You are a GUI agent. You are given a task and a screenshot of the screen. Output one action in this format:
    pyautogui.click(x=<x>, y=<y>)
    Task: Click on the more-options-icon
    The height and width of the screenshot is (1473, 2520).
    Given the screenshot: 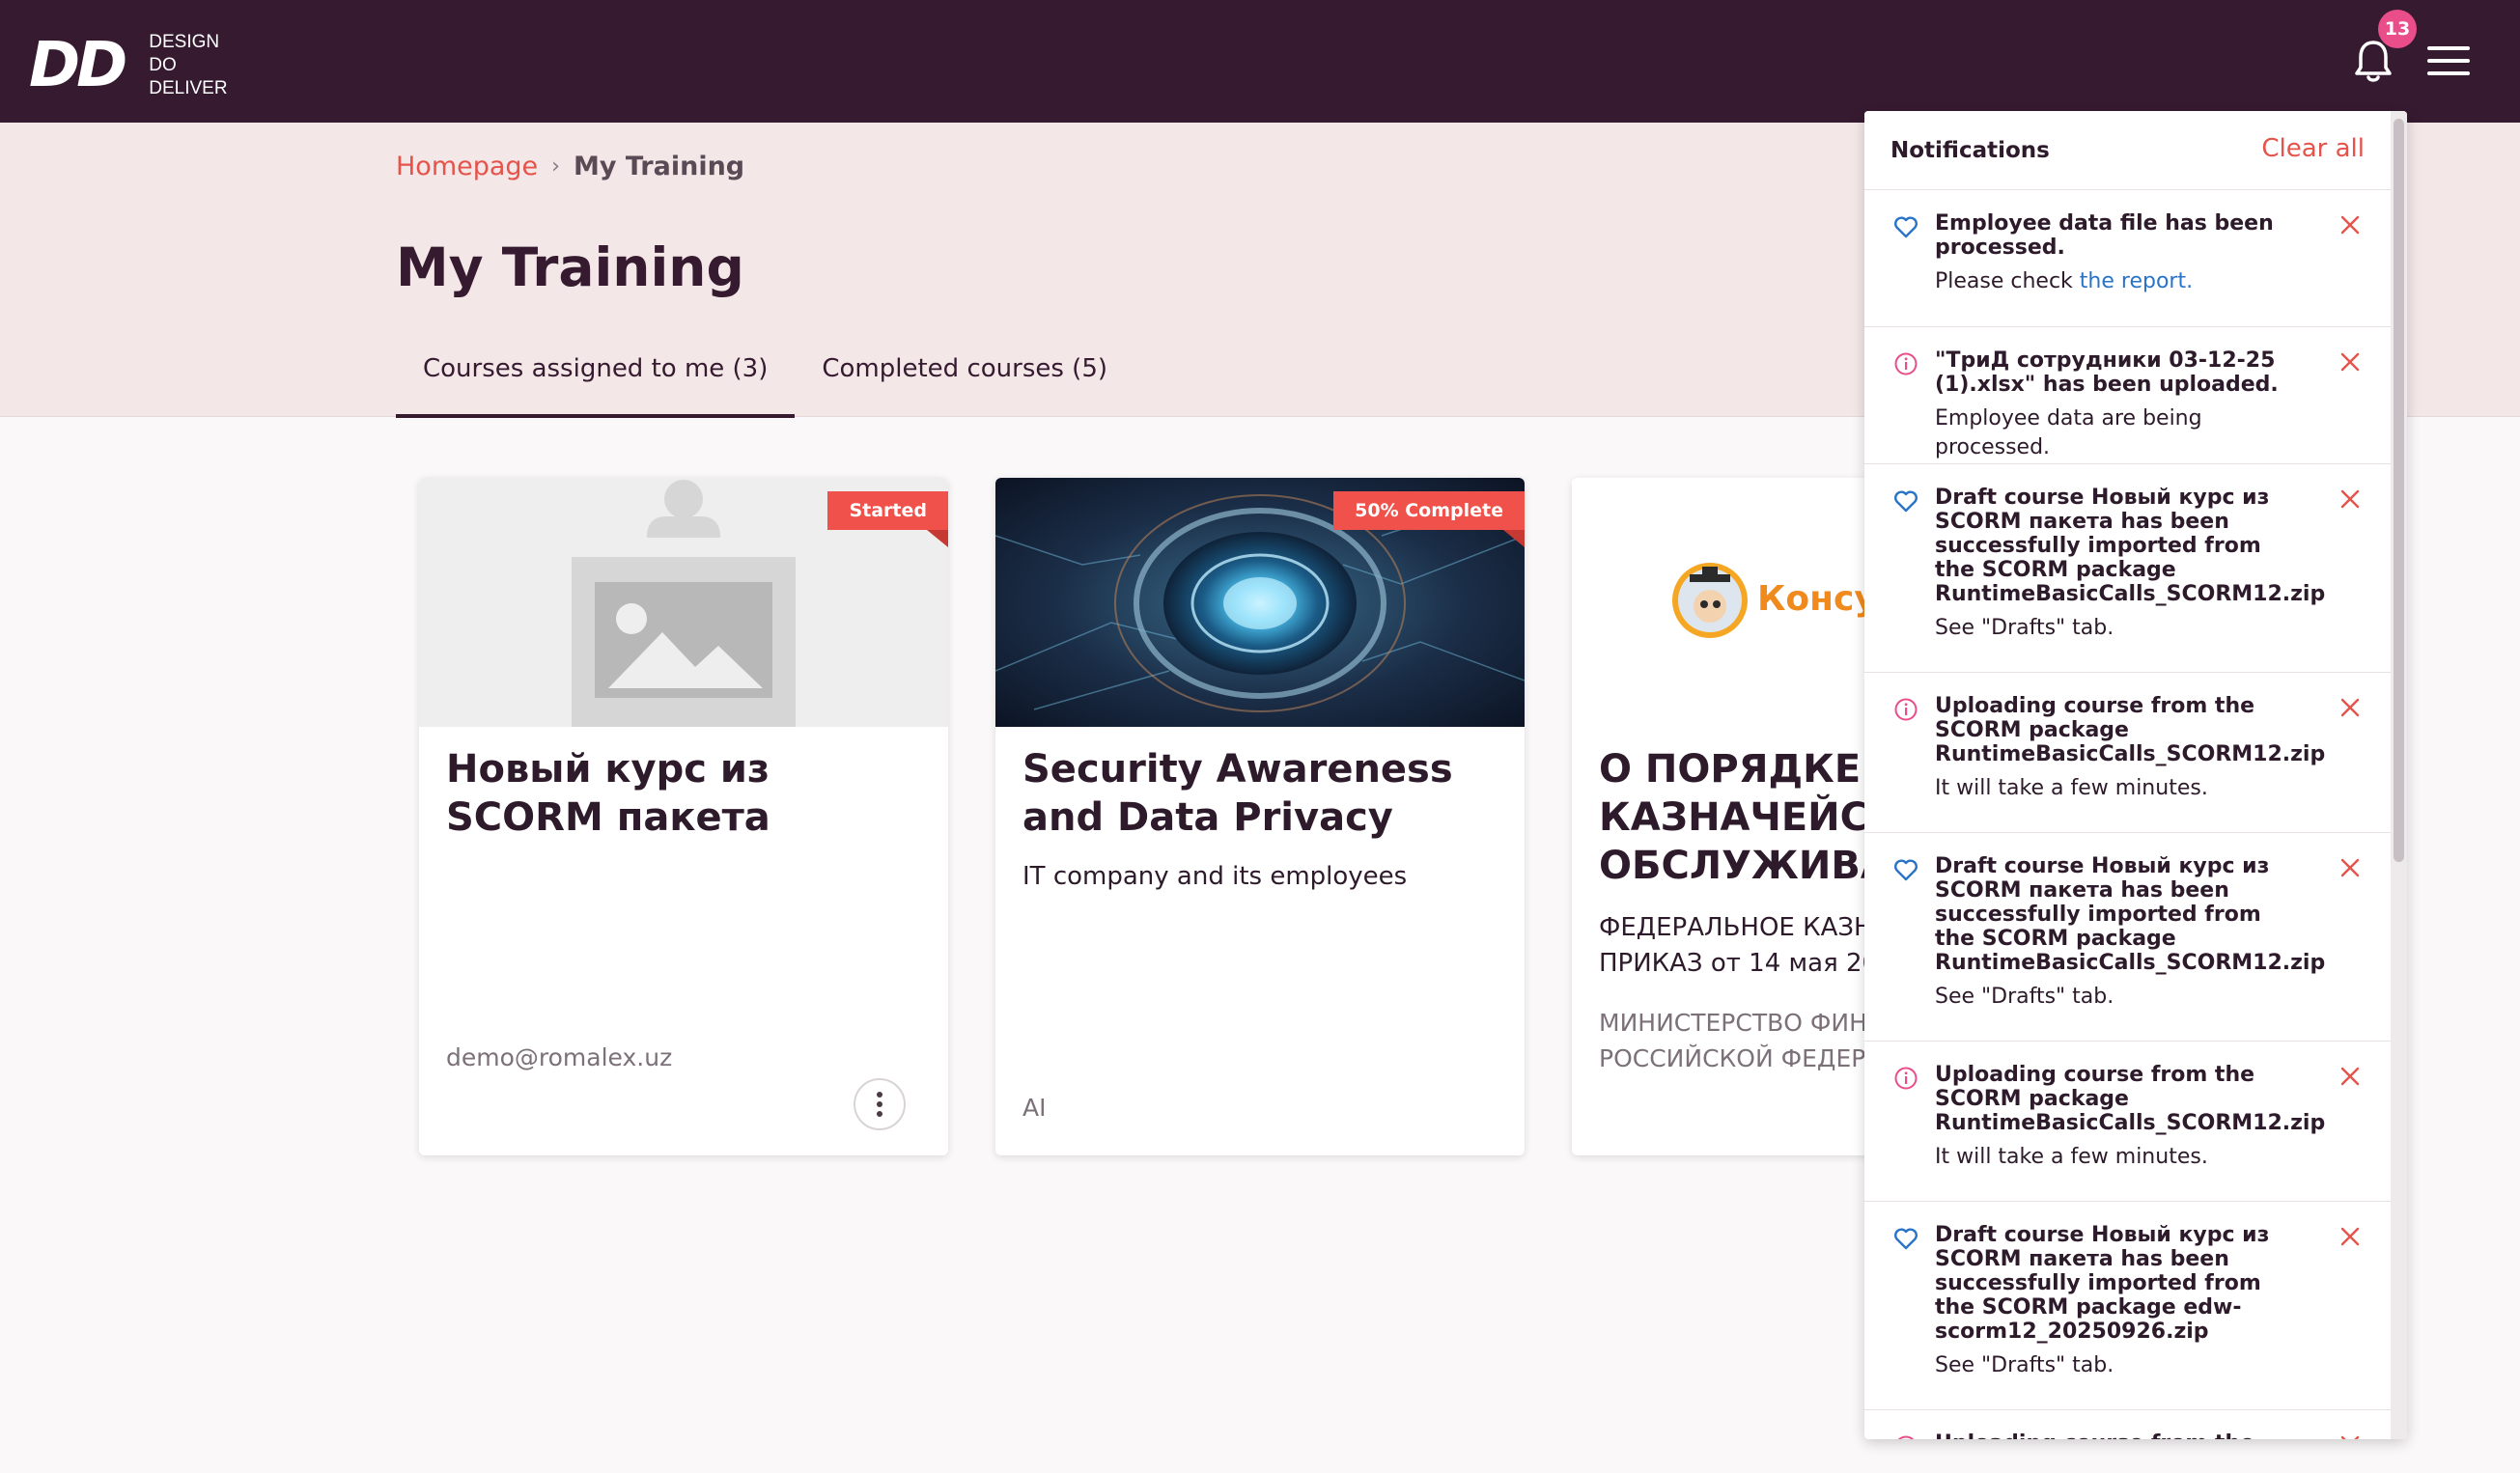 What is the action you would take?
    pyautogui.click(x=880, y=1104)
    